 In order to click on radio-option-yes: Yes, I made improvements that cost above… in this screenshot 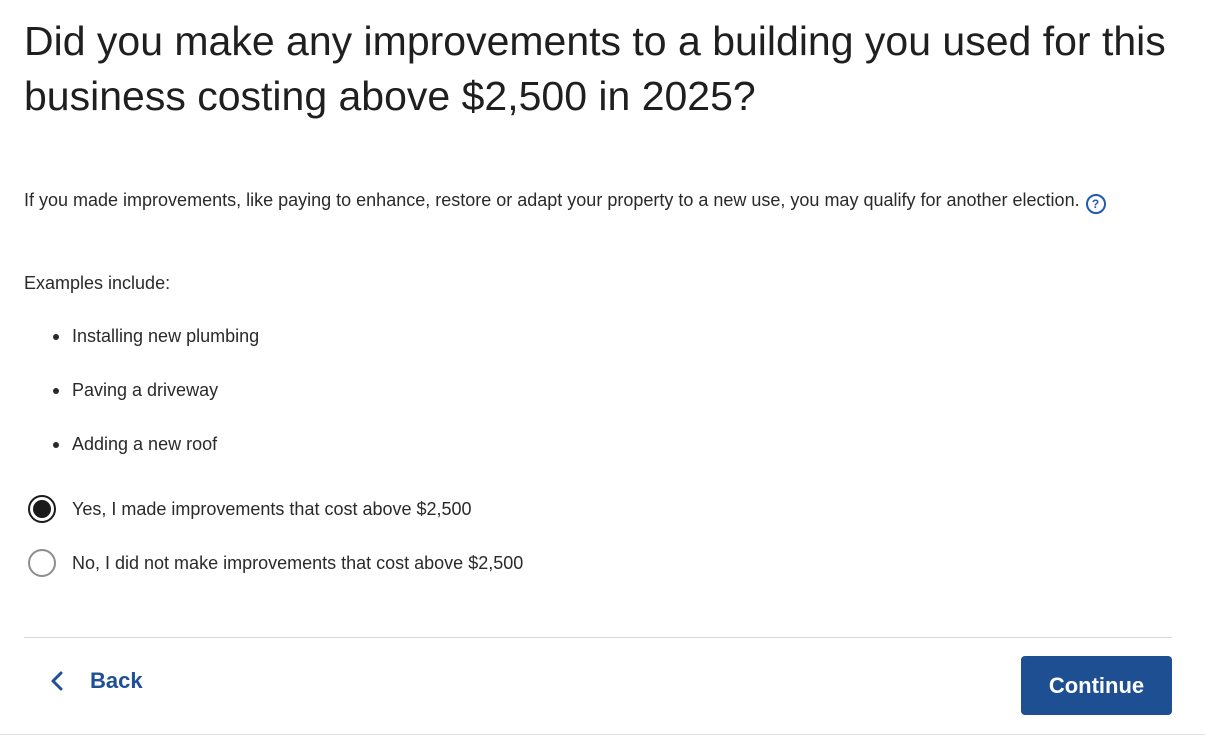, I will do `click(250, 509)`.